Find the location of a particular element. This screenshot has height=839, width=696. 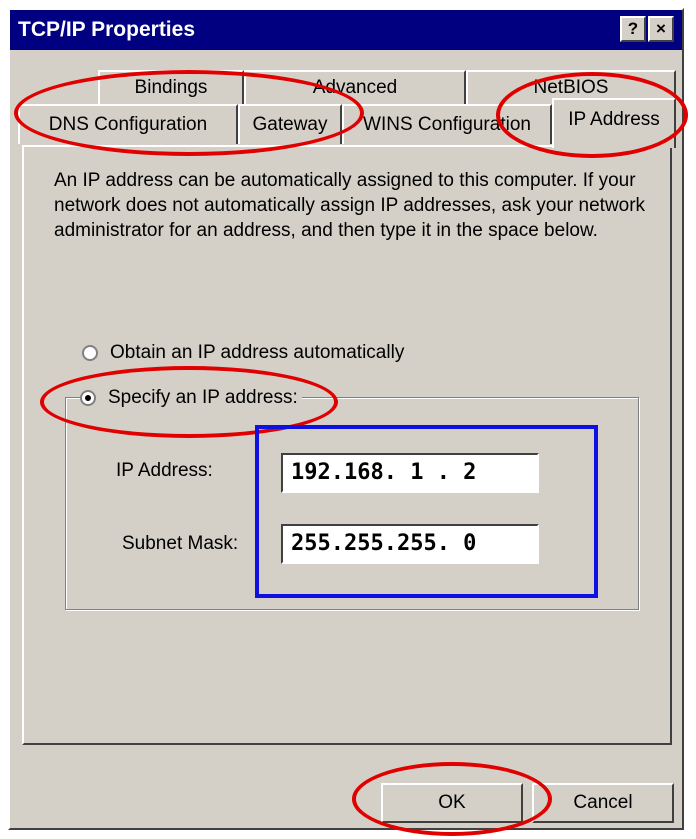

tab-advanced: Advanced is located at coordinates (355, 87).